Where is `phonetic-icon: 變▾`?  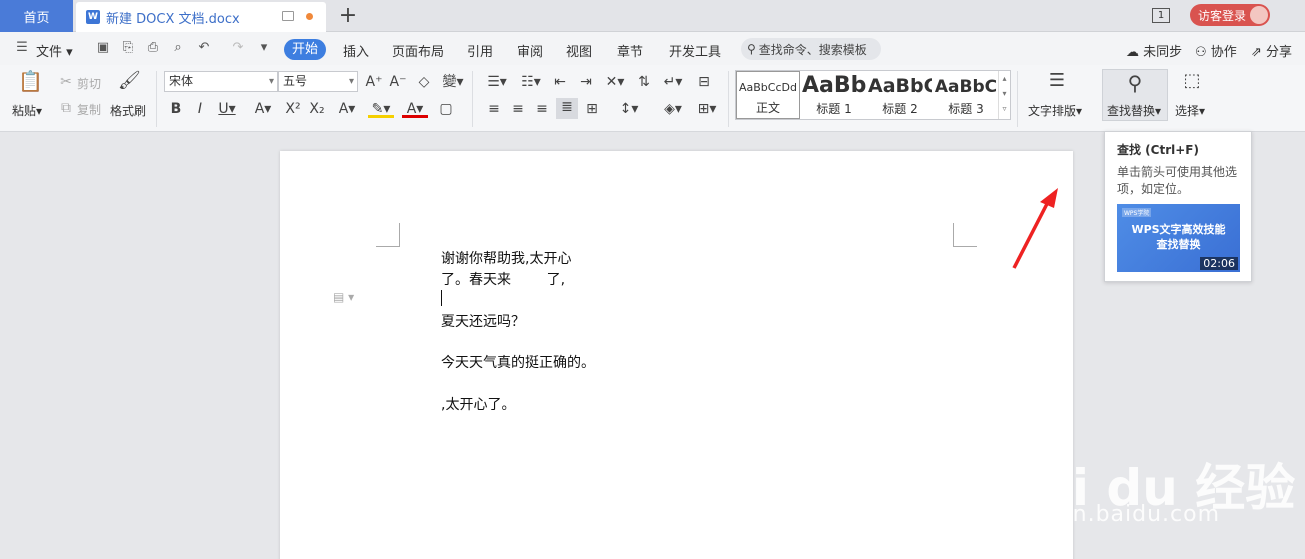
phonetic-icon: 變▾ is located at coordinates (453, 82).